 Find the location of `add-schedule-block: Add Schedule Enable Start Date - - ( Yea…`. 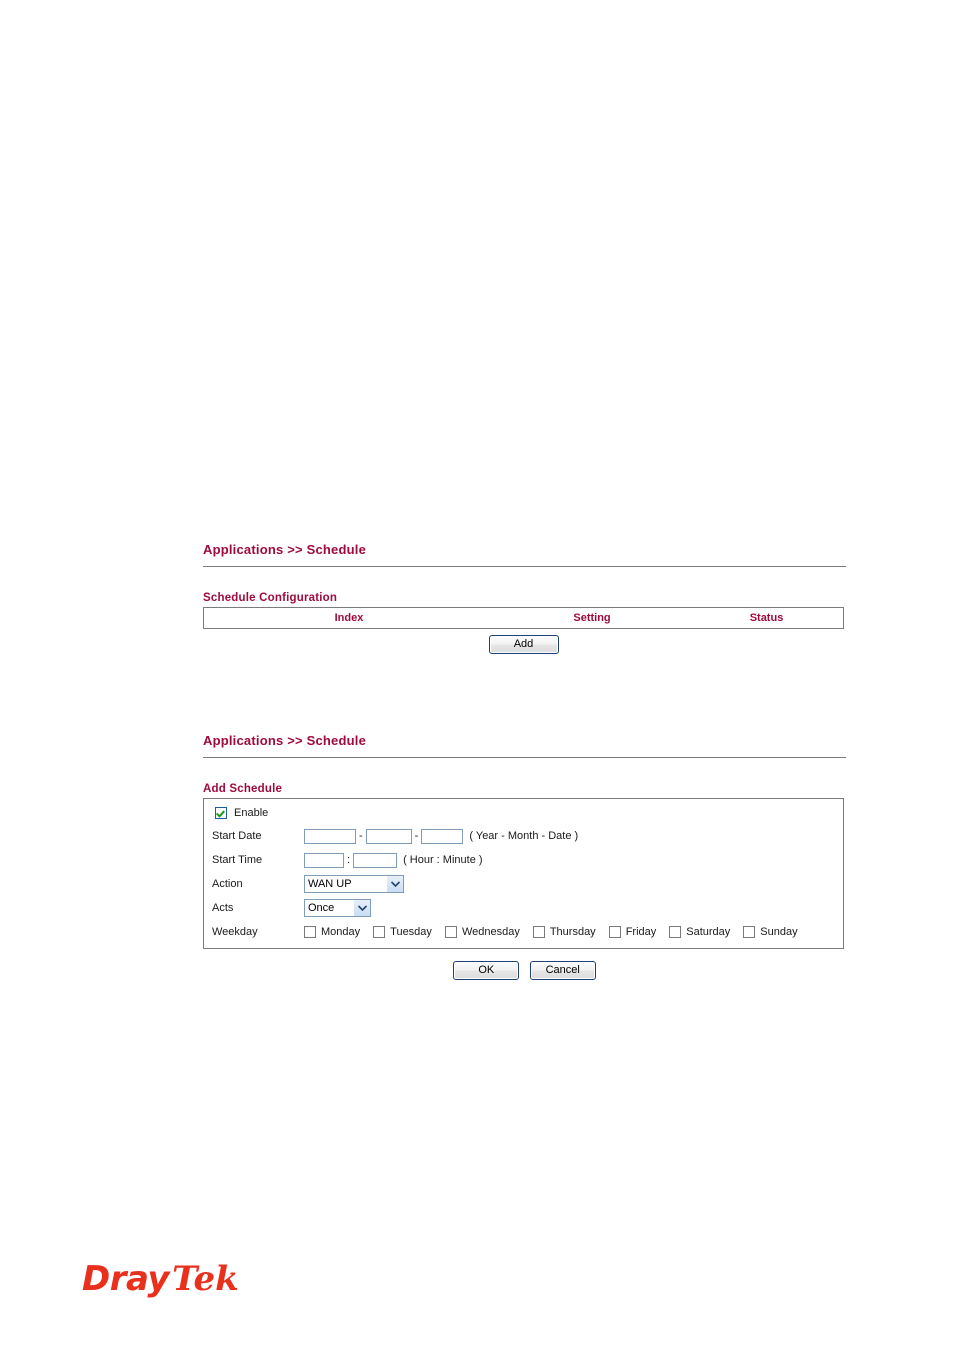

add-schedule-block: Add Schedule Enable Start Date - - ( Yea… is located at coordinates (524, 866).